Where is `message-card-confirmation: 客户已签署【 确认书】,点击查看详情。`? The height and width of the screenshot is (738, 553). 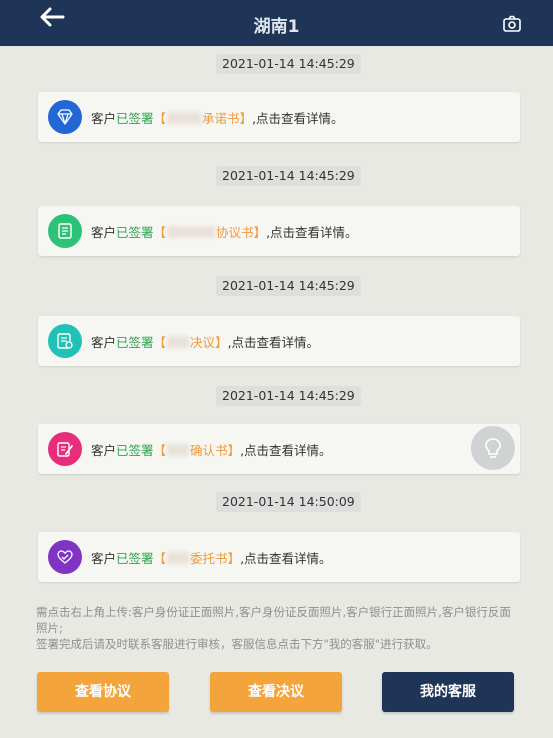
message-card-confirmation: 客户已签署【 确认书】,点击查看详情。 is located at coordinates (279, 449).